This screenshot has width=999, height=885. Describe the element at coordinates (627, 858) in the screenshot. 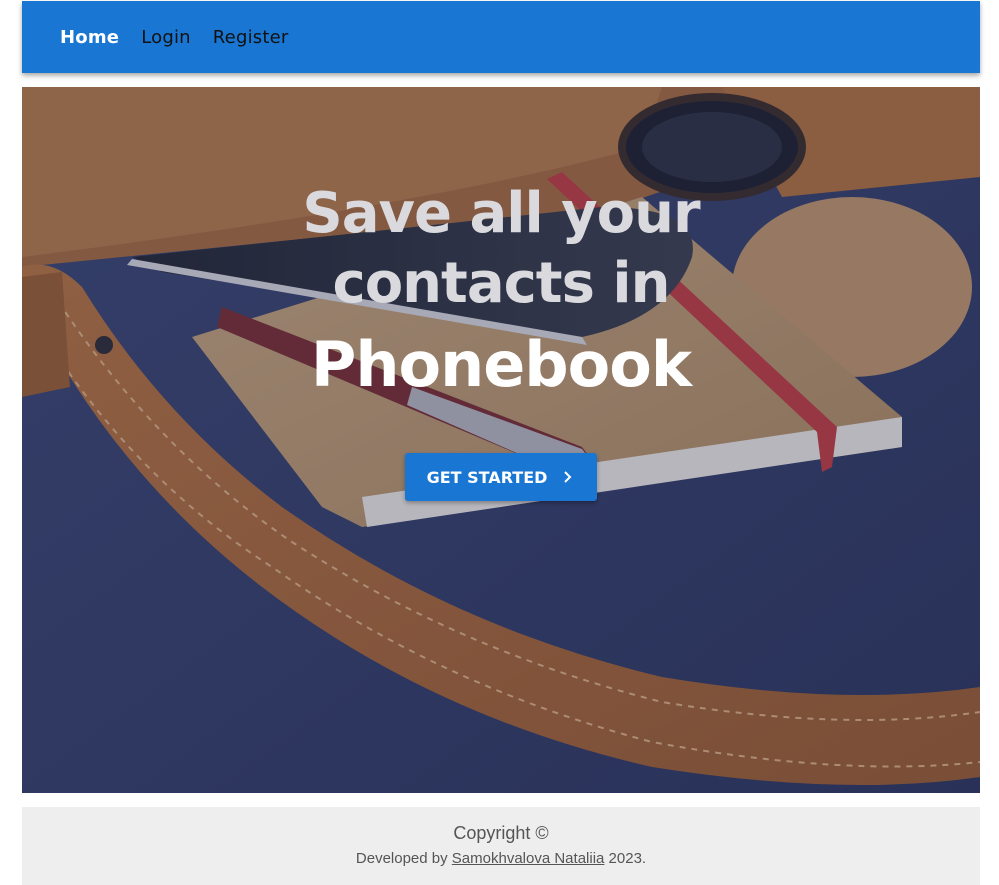

I see `footer-year: 2023.` at that location.